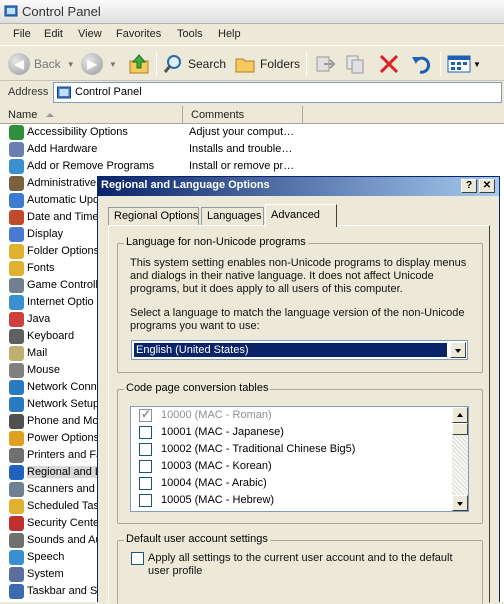  What do you see at coordinates (280, 64) in the screenshot?
I see `folders-label: Folders` at bounding box center [280, 64].